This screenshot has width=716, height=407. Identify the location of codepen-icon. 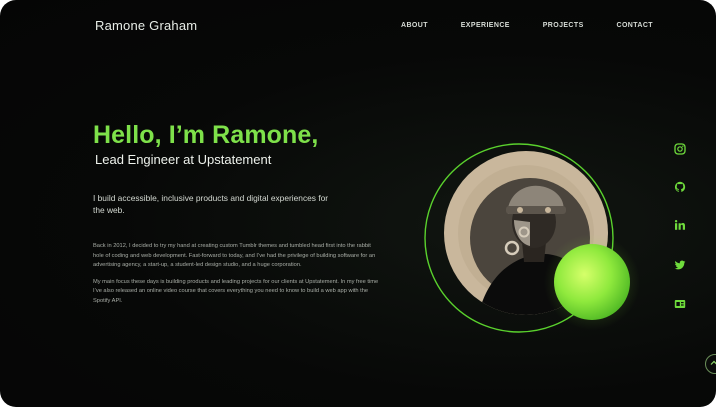
(680, 304).